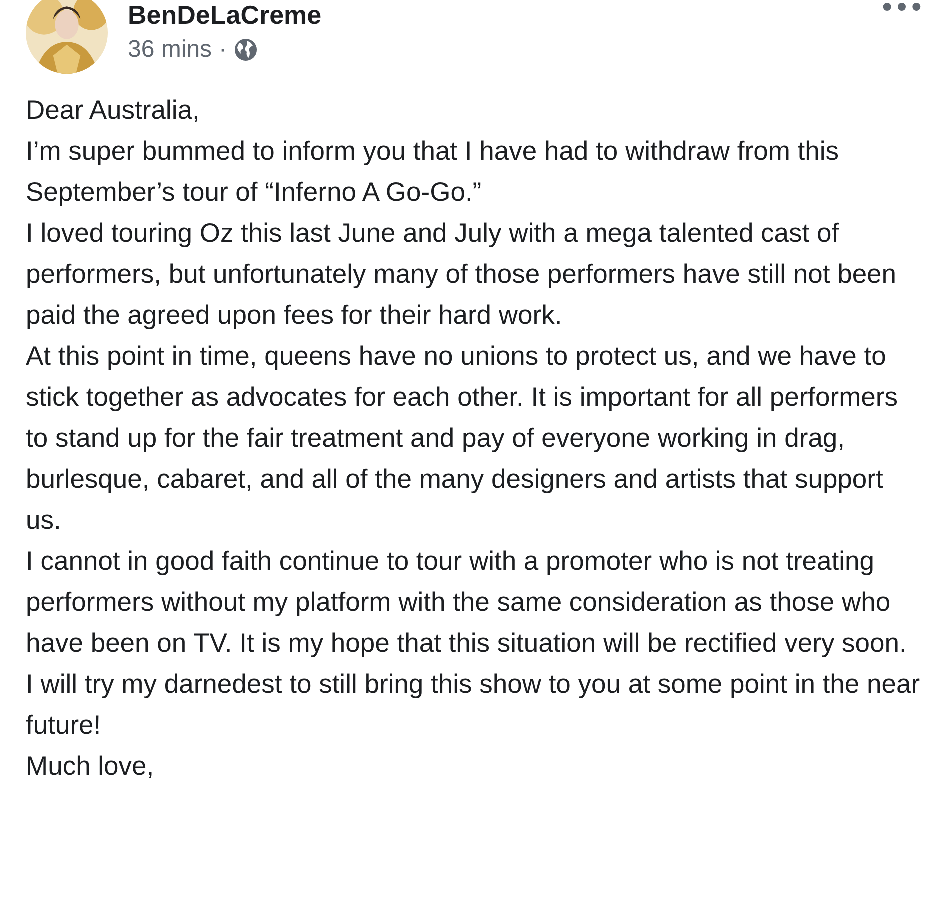 Image resolution: width=942 pixels, height=900 pixels. Describe the element at coordinates (113, 110) in the screenshot. I see `post-text: Dear Australia,` at that location.